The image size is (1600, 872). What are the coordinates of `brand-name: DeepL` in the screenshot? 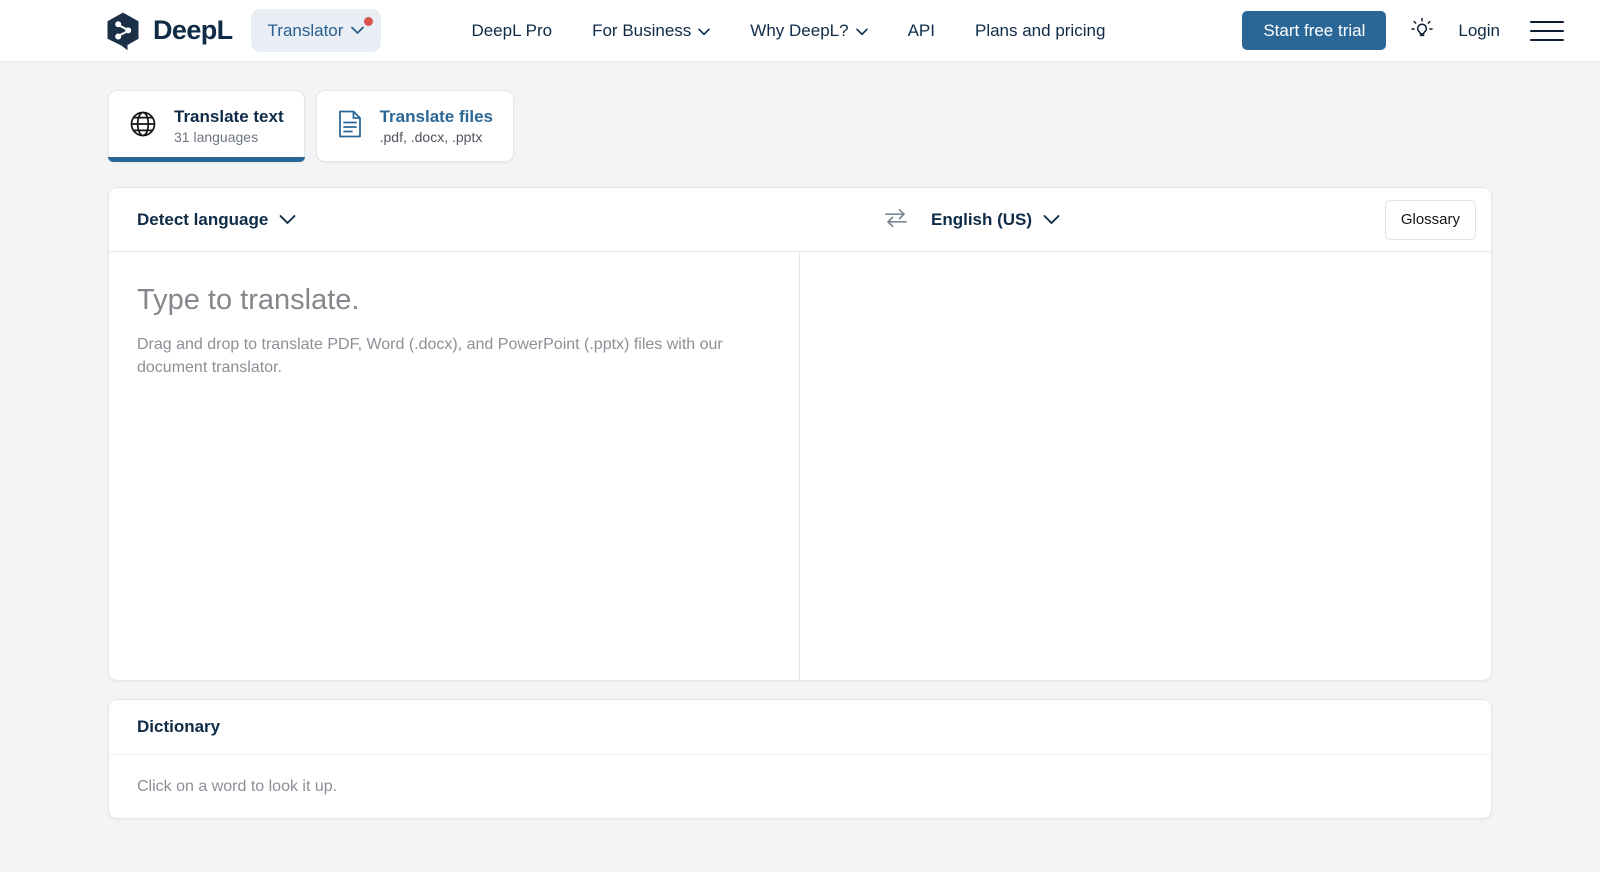 It's located at (193, 30).